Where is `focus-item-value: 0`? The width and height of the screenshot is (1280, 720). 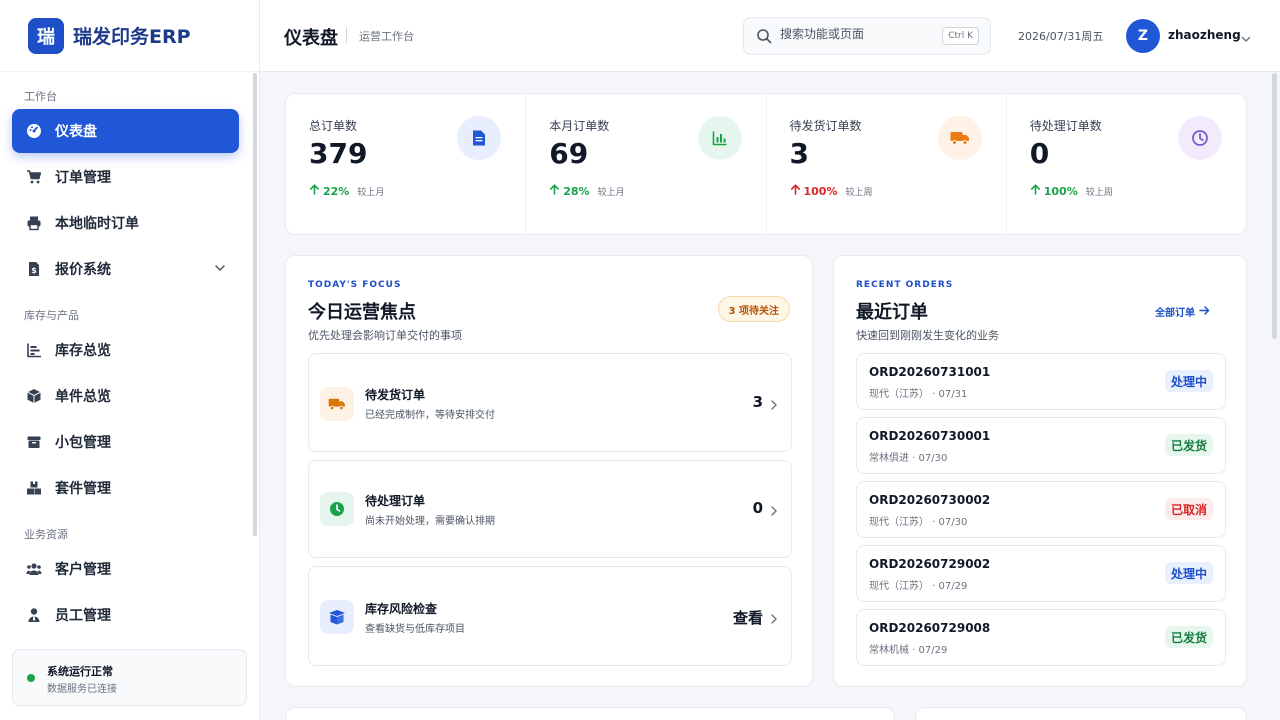
focus-item-value: 0 is located at coordinates (757, 508).